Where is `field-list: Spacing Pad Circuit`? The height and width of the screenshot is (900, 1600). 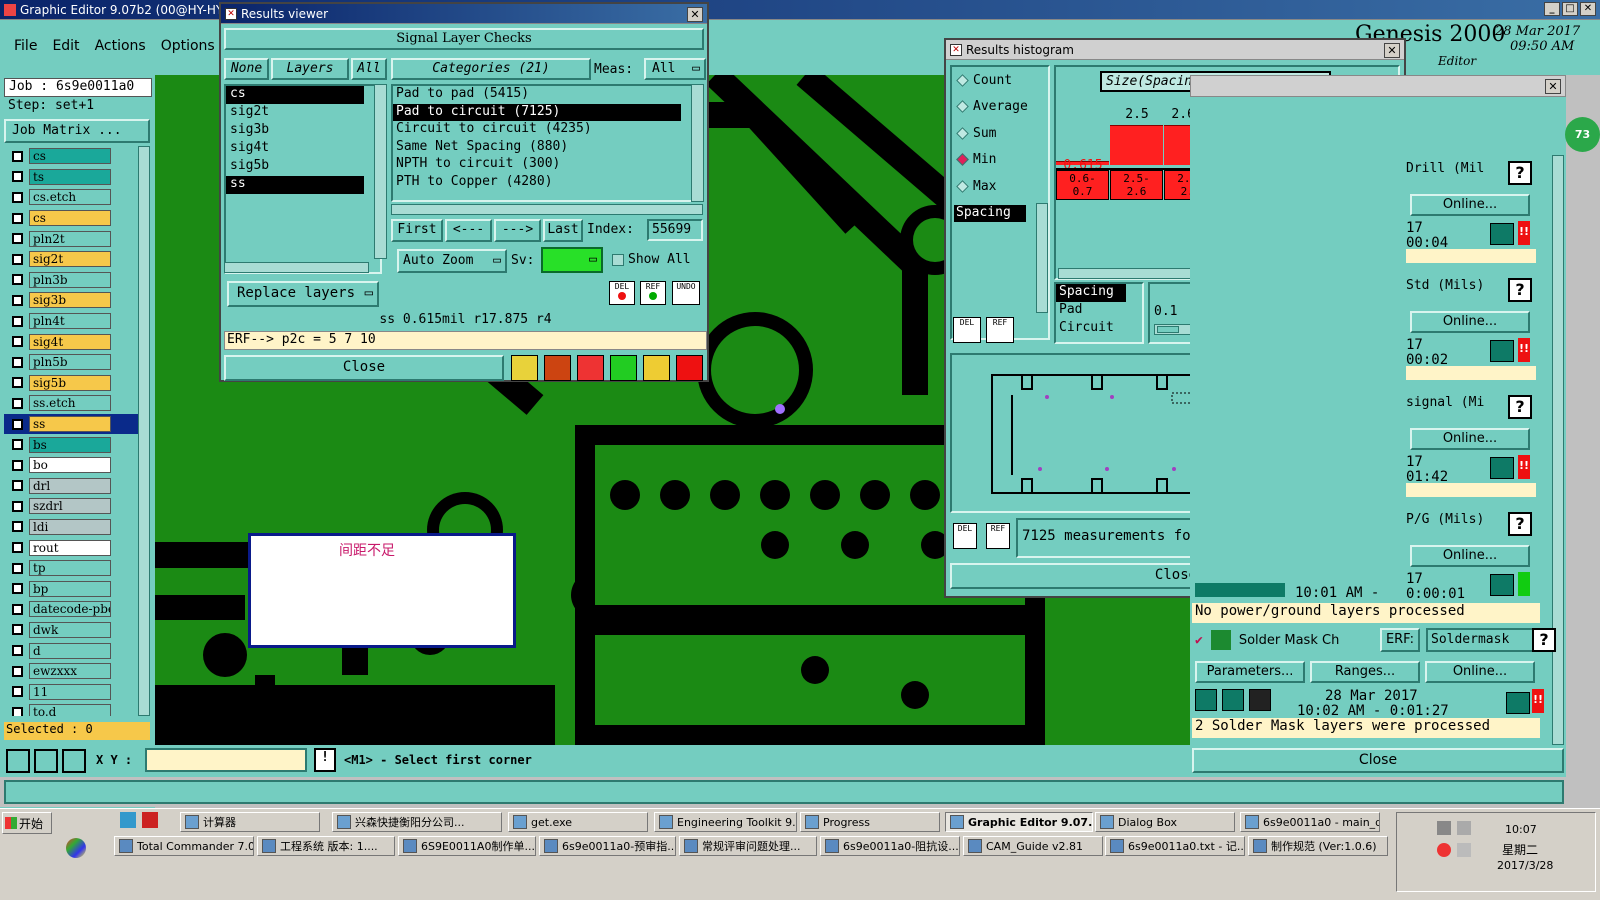
field-list: Spacing Pad Circuit is located at coordinates (1099, 313).